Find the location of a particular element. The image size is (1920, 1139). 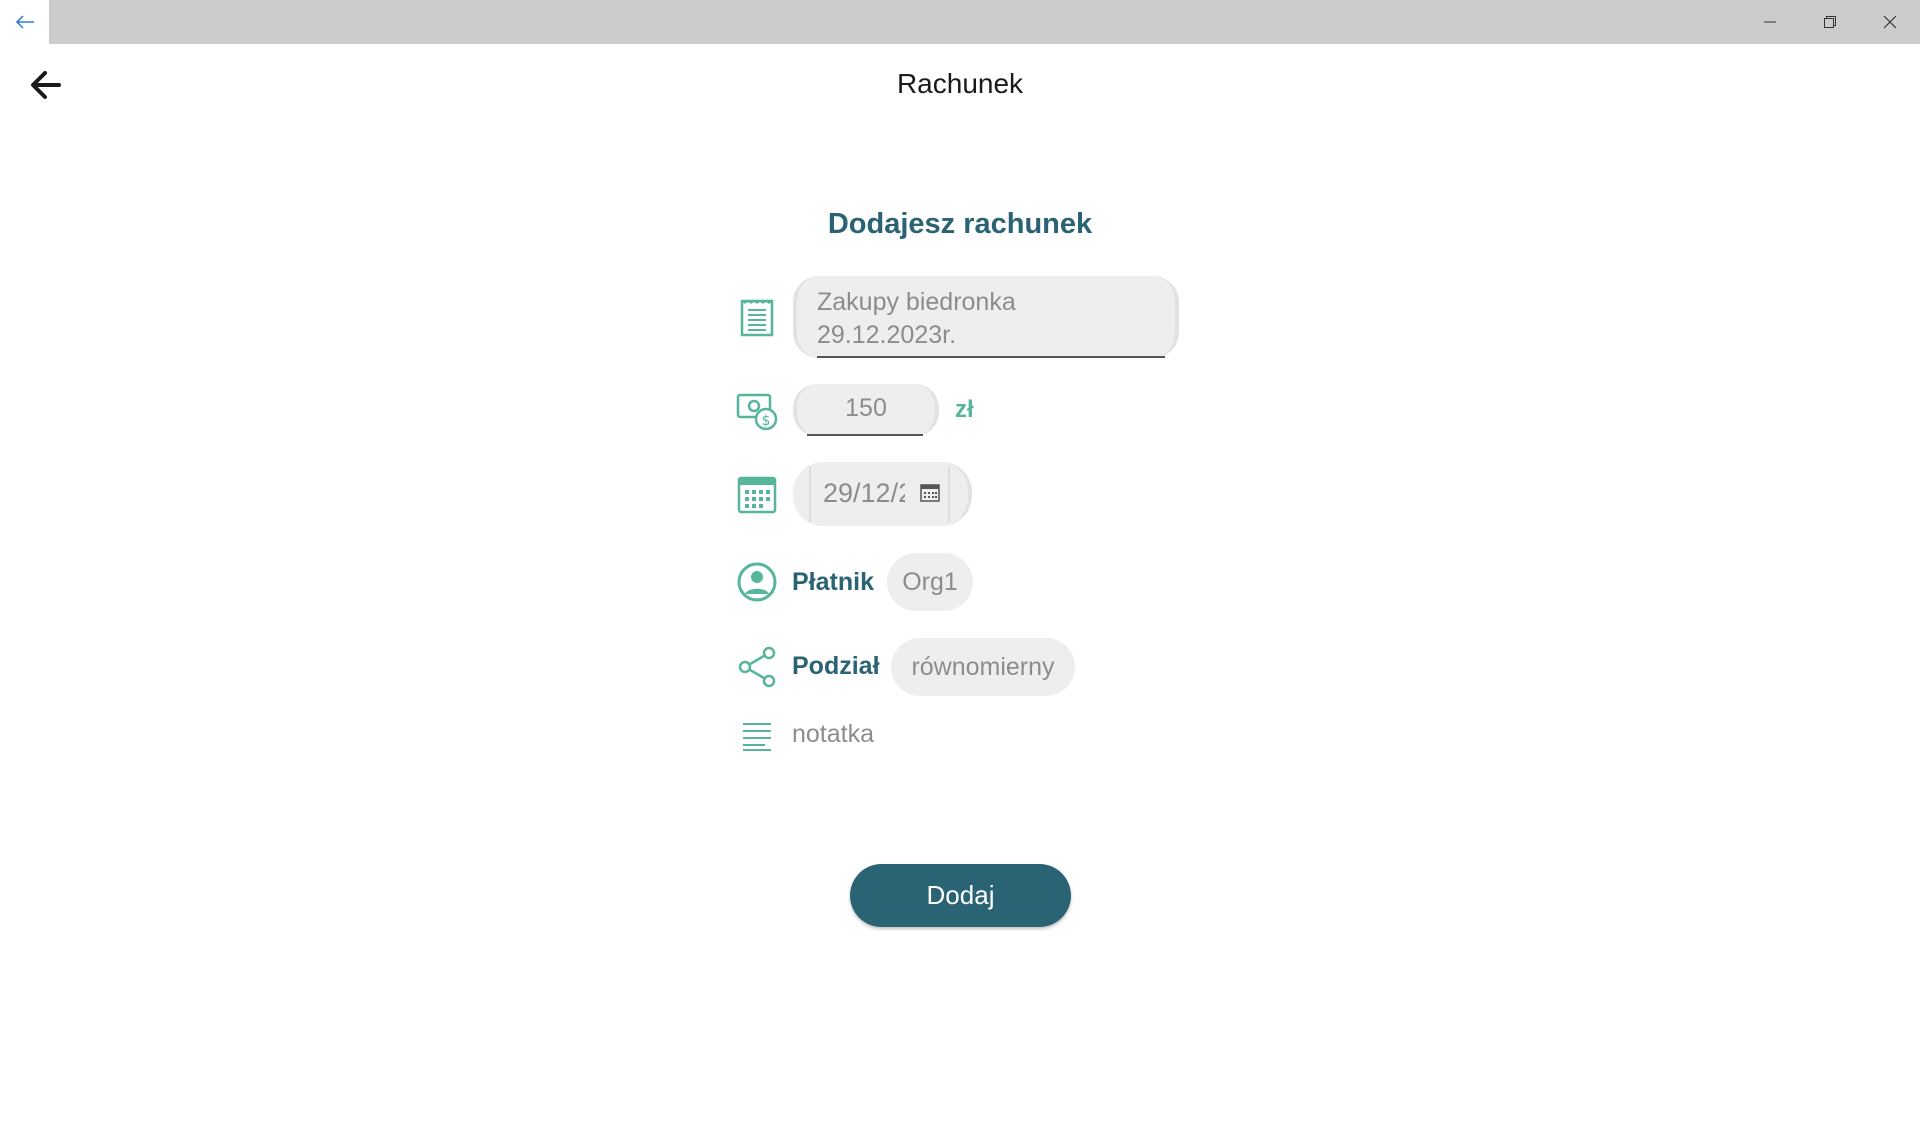

minimize-button is located at coordinates (1770, 22).